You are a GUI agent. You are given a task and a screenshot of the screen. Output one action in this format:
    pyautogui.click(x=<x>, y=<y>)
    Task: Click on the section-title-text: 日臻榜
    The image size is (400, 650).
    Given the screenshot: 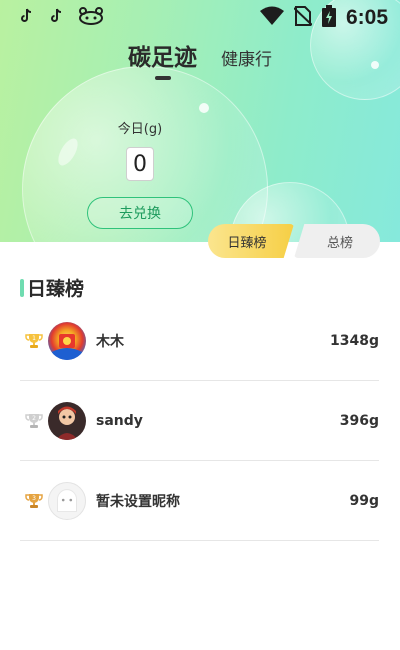 What is the action you would take?
    pyautogui.click(x=56, y=289)
    